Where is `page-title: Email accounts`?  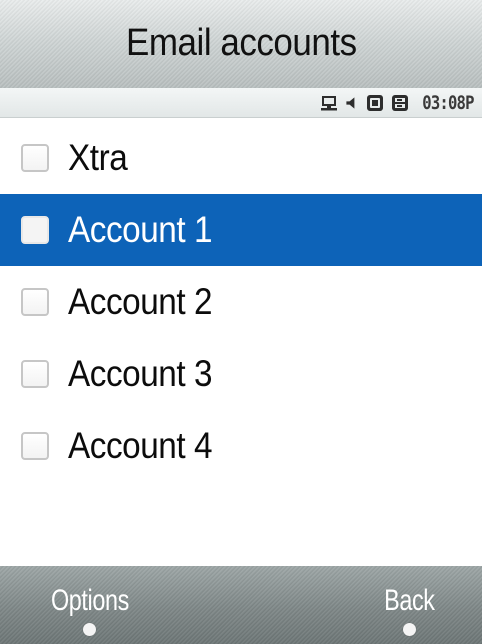
page-title: Email accounts is located at coordinates (241, 42).